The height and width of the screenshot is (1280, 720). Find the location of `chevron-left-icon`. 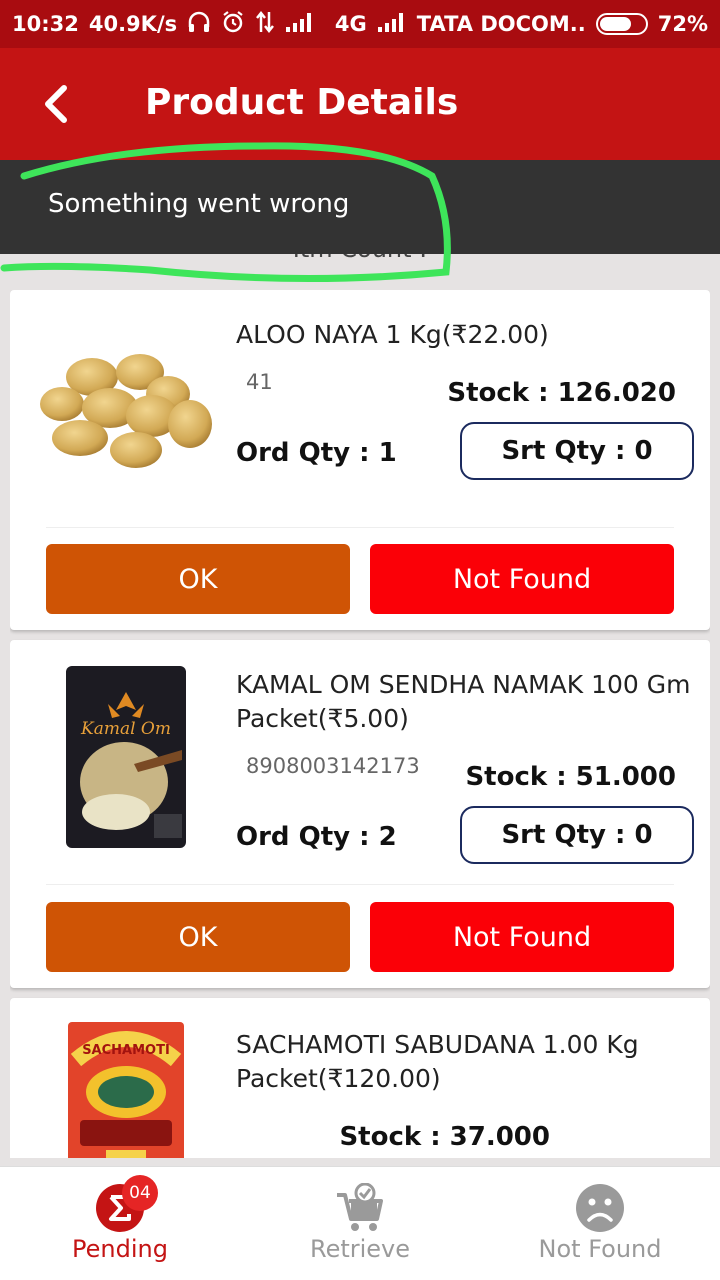

chevron-left-icon is located at coordinates (56, 104).